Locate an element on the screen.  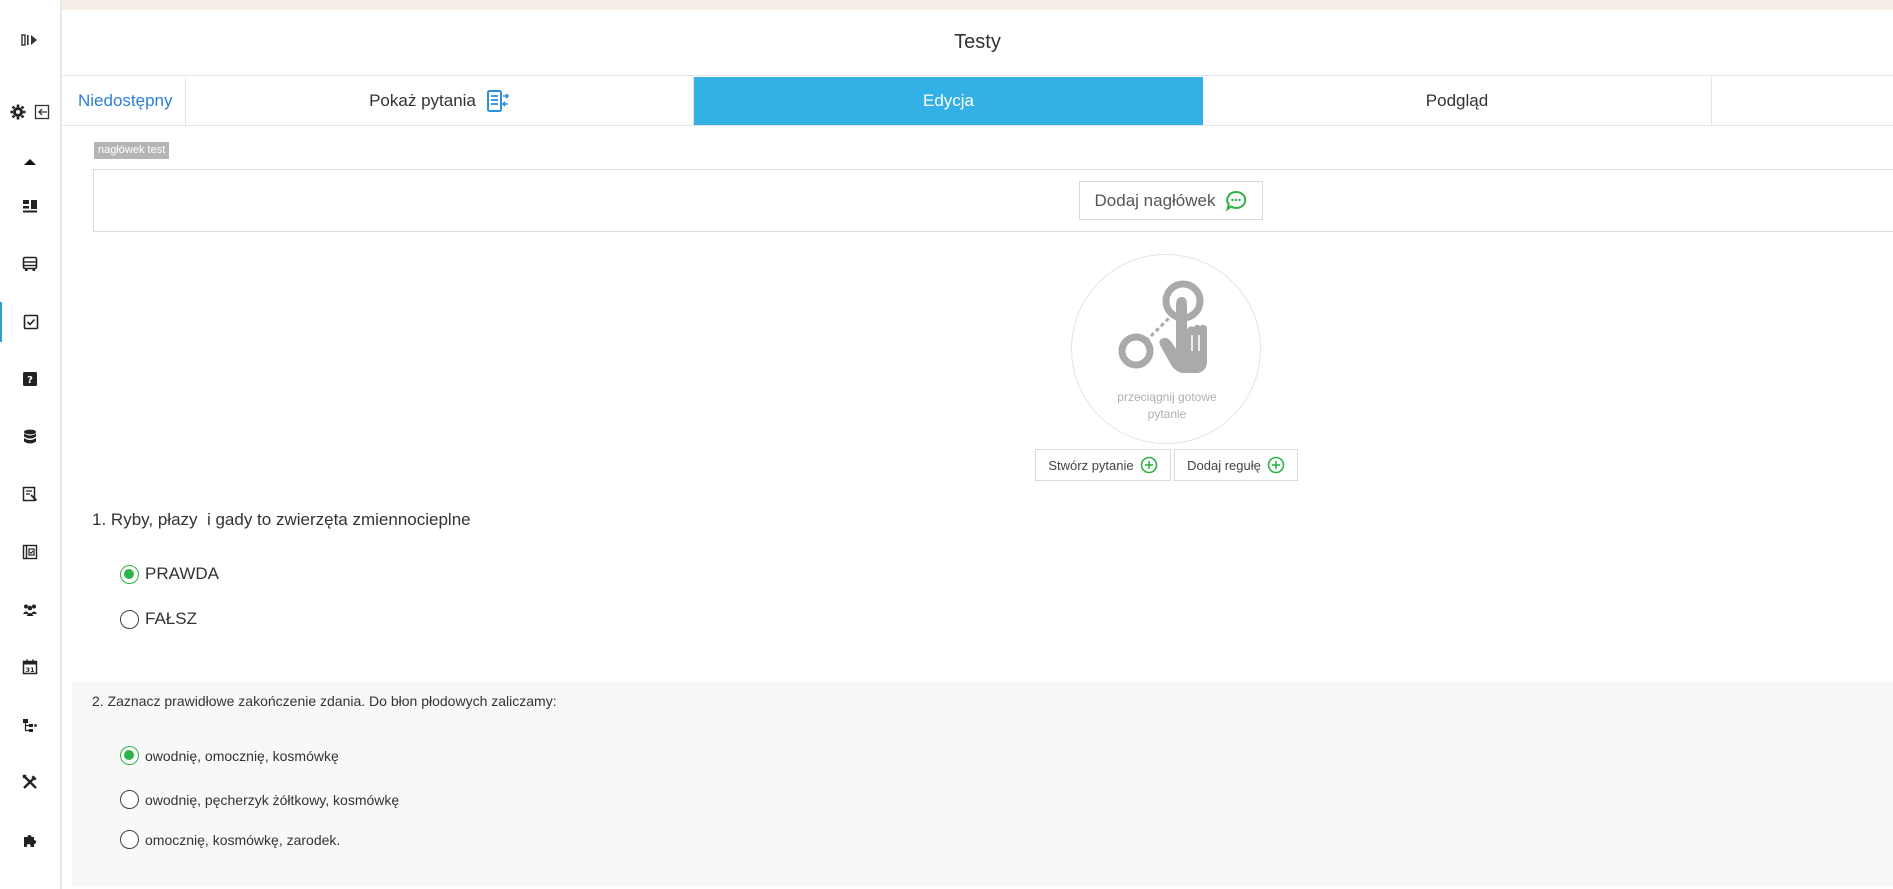
tab-show-questions: Pokaż pytania is located at coordinates (440, 101).